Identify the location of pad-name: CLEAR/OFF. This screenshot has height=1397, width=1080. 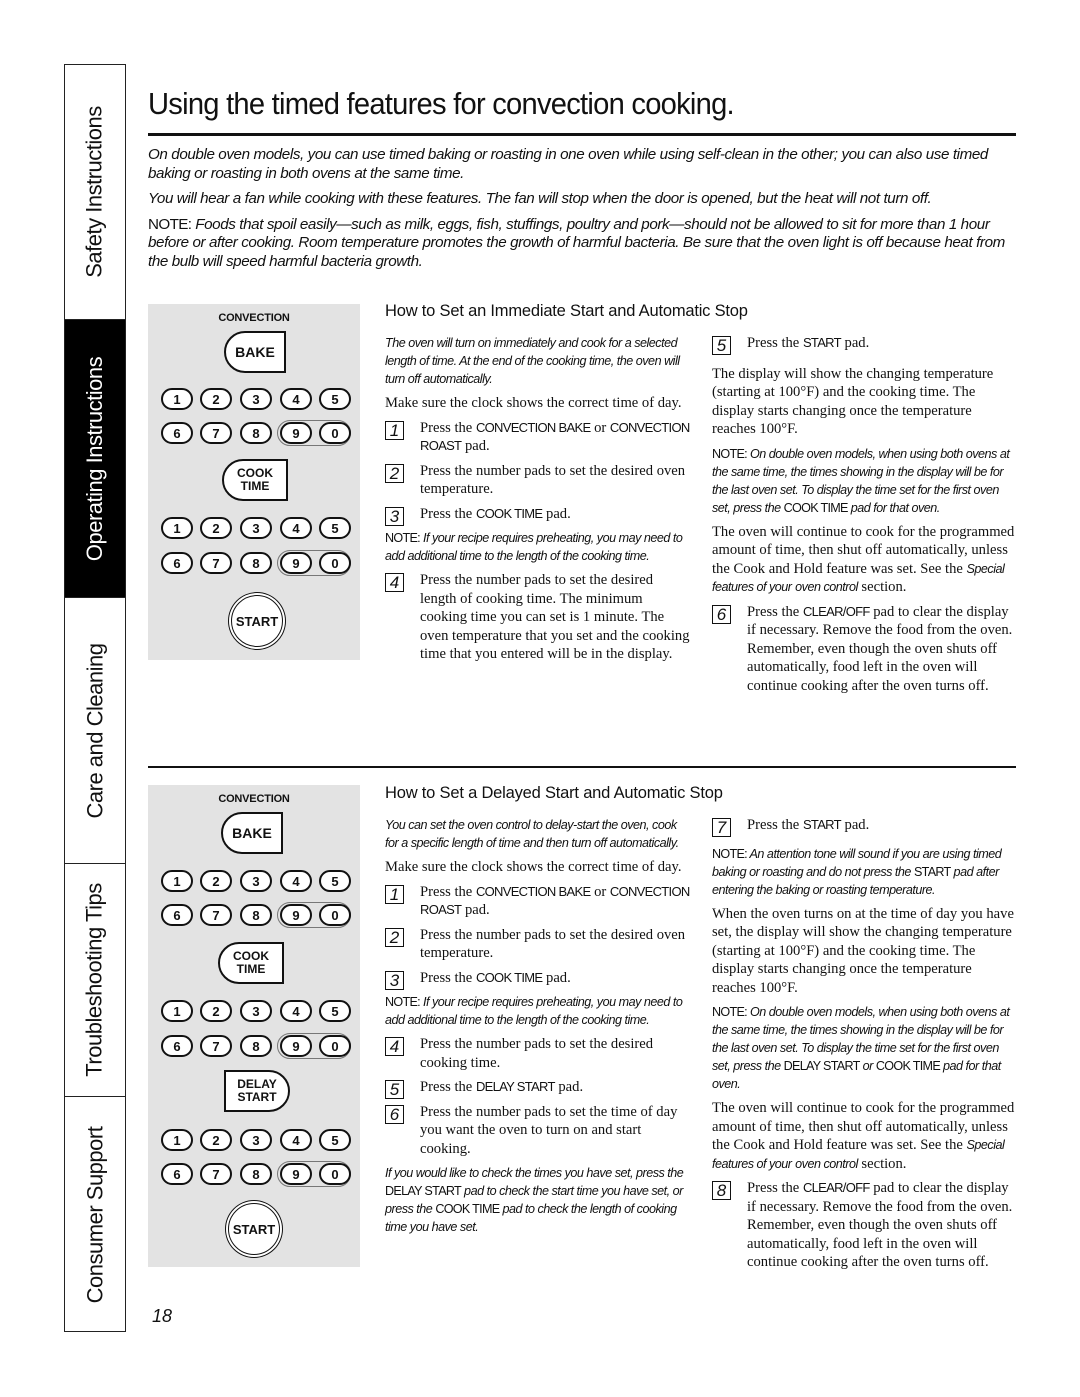
(836, 611).